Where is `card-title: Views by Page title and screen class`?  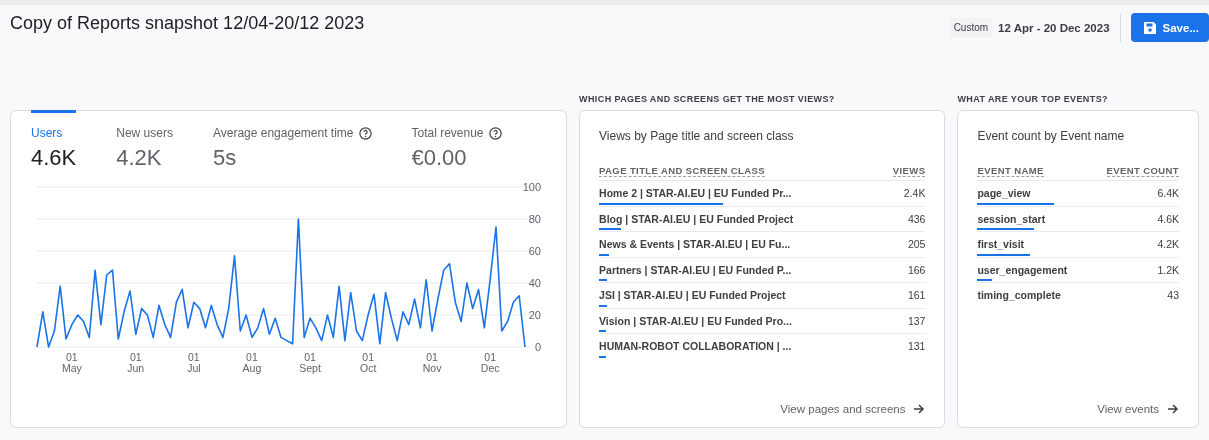 card-title: Views by Page title and screen class is located at coordinates (697, 136).